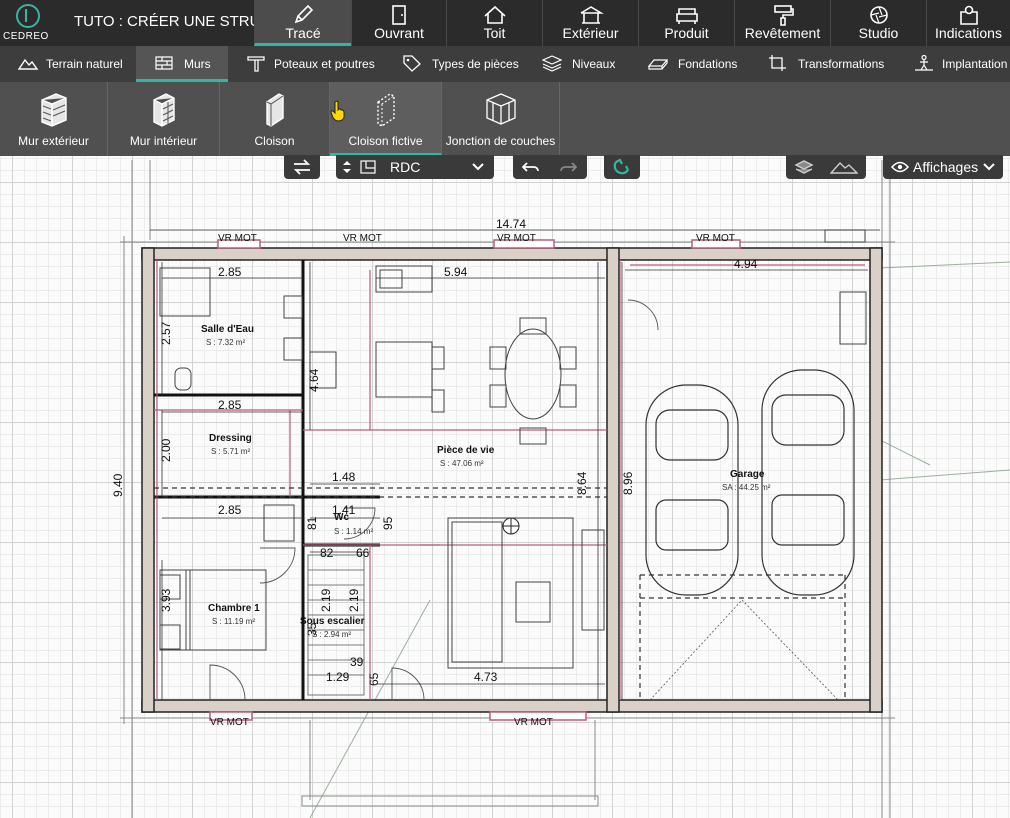  Describe the element at coordinates (274, 141) in the screenshot. I see `tool-label: Cloison` at that location.